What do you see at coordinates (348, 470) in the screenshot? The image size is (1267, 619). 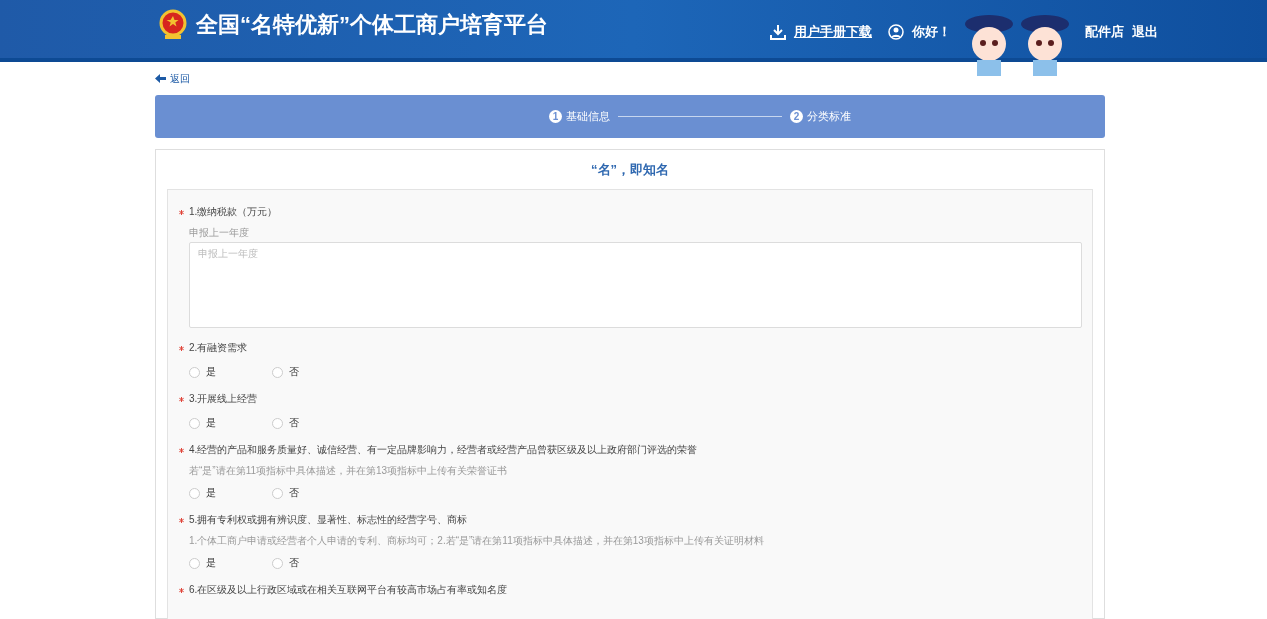 I see `question-hint: 若“是”请在第11项指标中具体描述，并在第13项指标中上传有关荣誉证书` at bounding box center [348, 470].